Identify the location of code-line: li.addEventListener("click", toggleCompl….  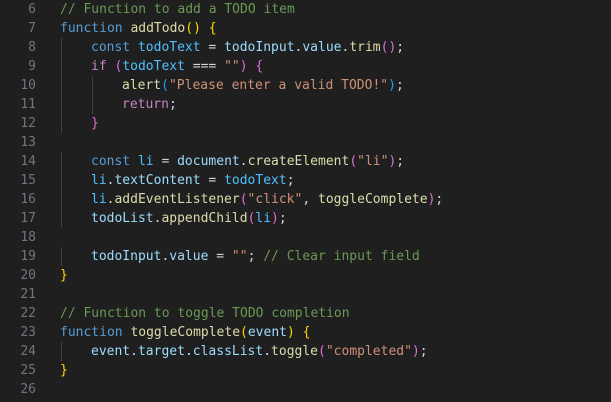
(267, 199).